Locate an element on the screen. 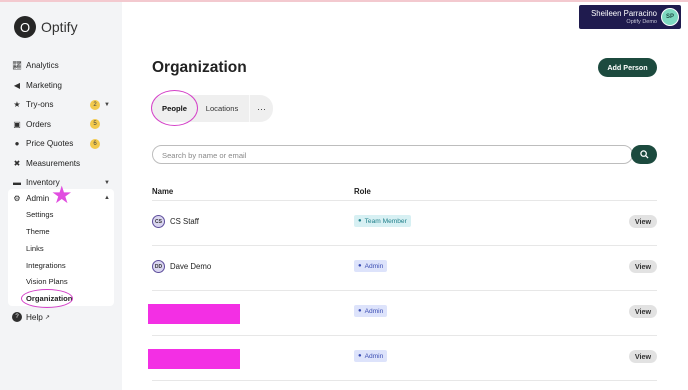 This screenshot has height=390, width=688. sidebar-item-price-quotes: ● Price Quotes 6 is located at coordinates (61, 144).